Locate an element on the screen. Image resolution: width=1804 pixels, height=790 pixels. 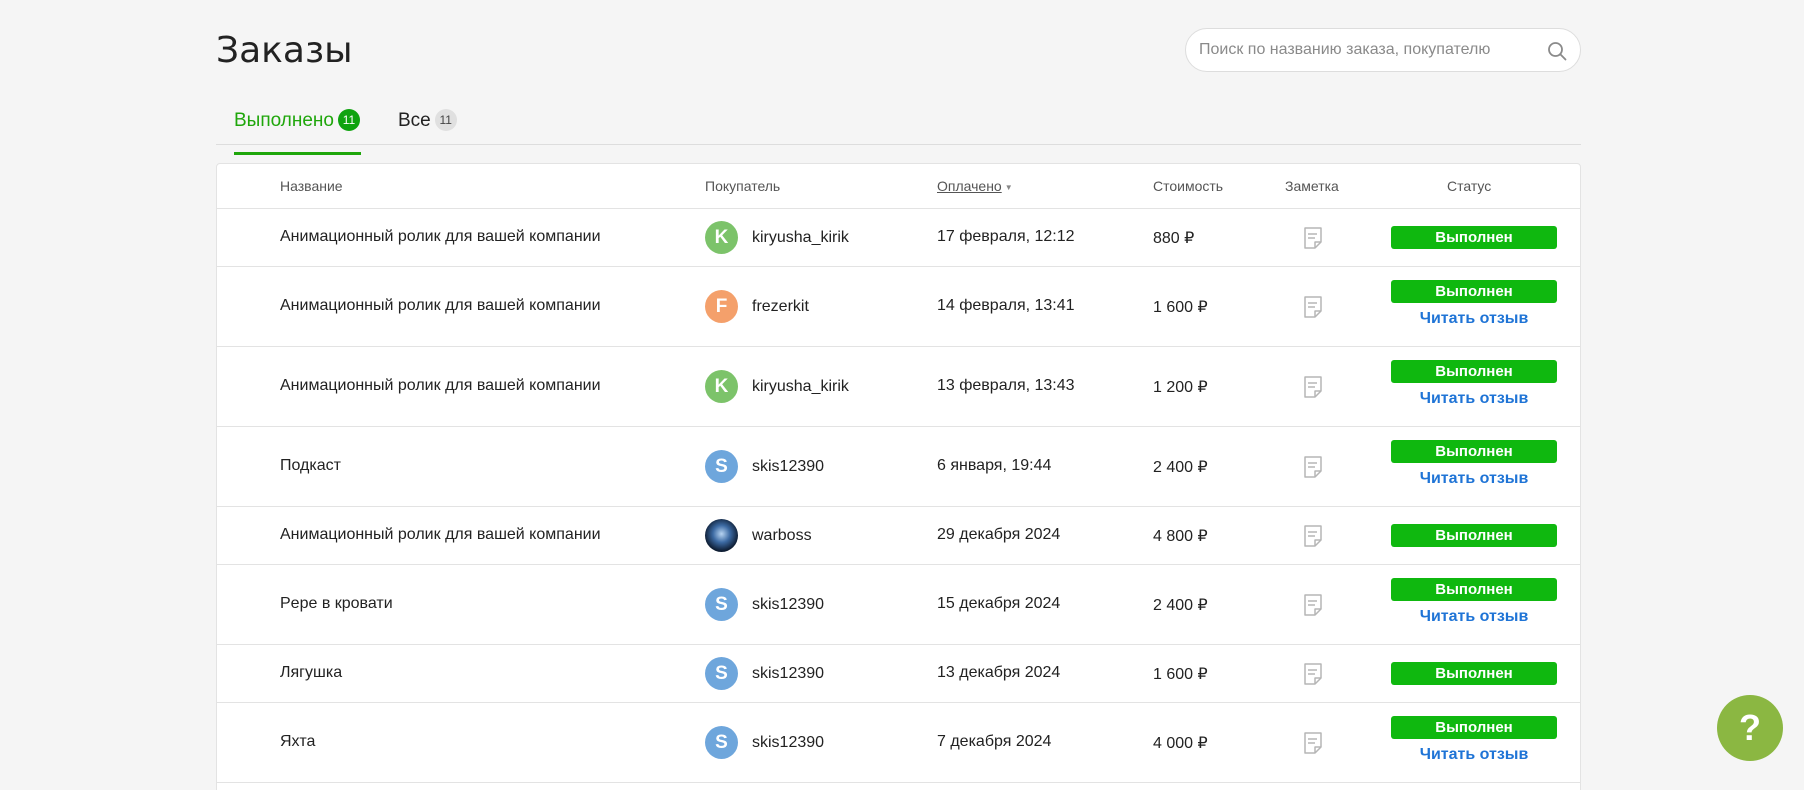
search-icon is located at coordinates (1557, 51).